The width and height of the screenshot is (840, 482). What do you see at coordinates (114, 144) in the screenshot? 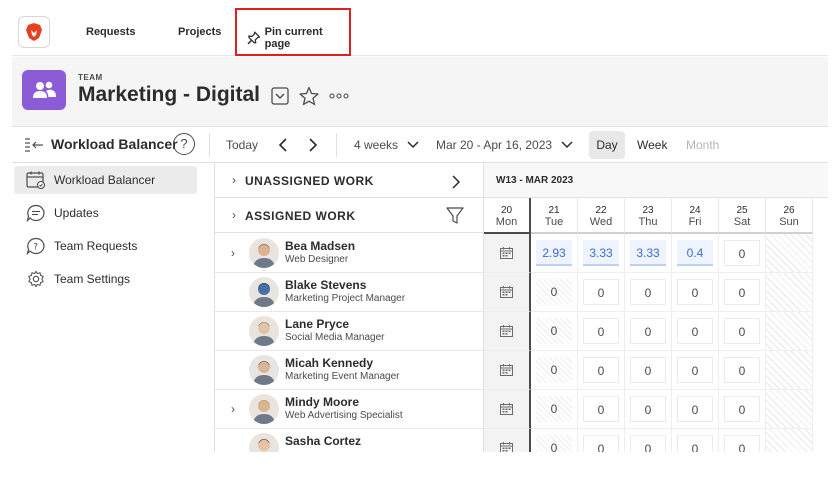
I see `workload-balancer-title: Workload Balancer` at bounding box center [114, 144].